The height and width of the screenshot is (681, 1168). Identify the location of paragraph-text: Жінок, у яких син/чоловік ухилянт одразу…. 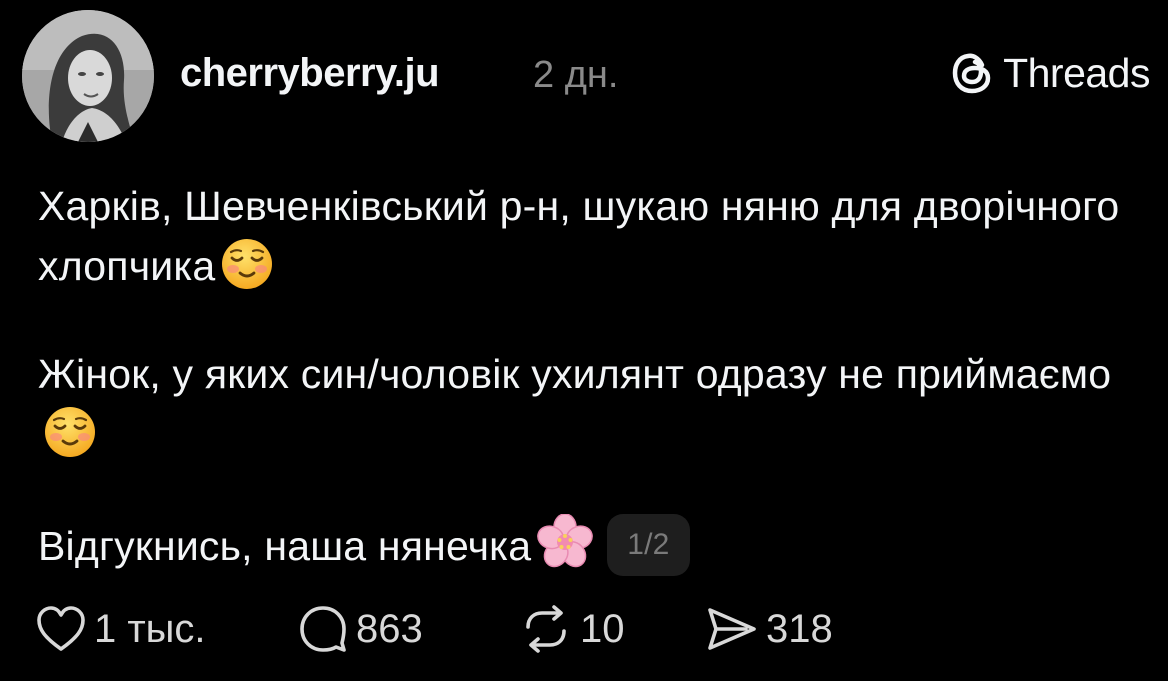
(575, 374).